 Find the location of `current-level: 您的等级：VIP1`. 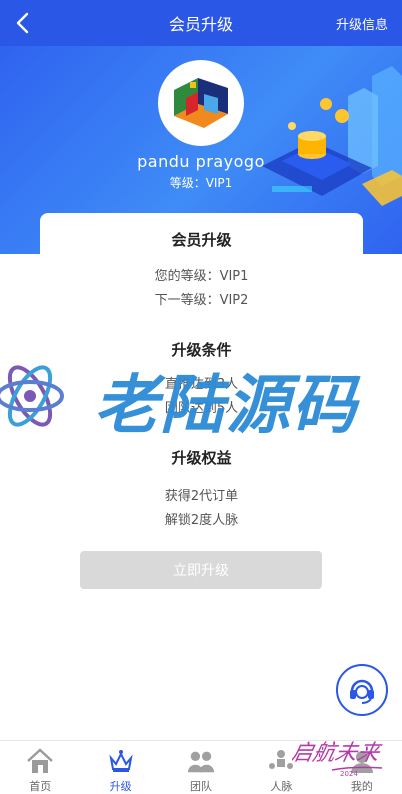

current-level: 您的等级：VIP1 is located at coordinates (201, 276).